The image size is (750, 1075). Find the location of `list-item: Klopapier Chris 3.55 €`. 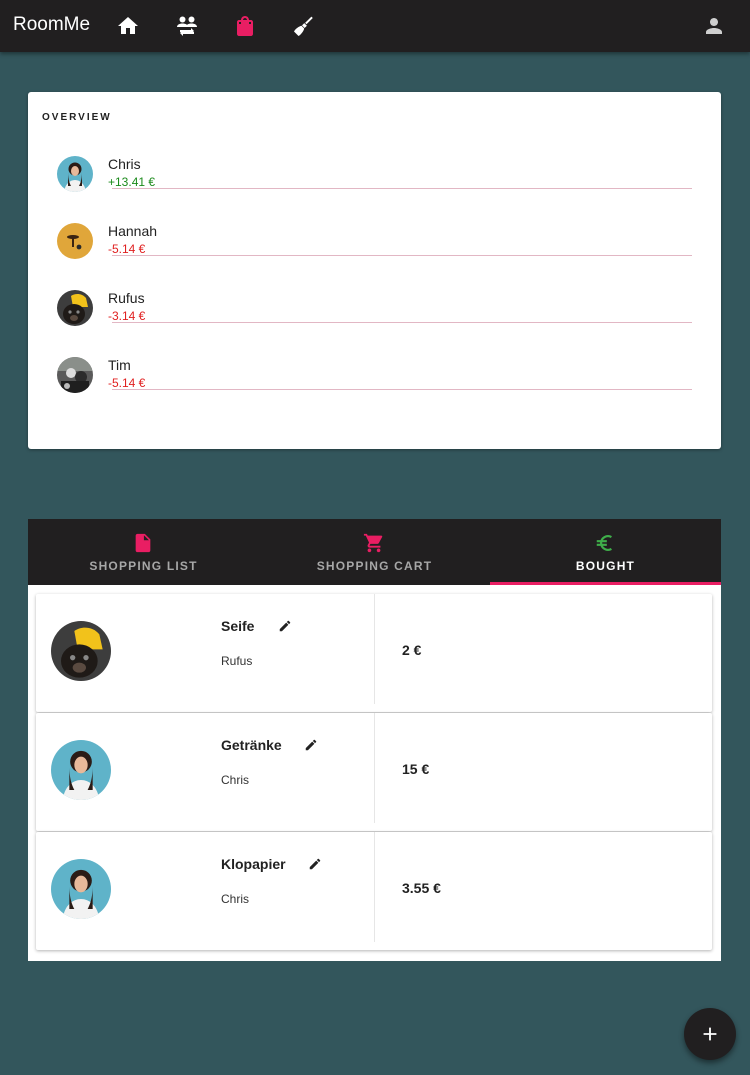

list-item: Klopapier Chris 3.55 € is located at coordinates (374, 891).